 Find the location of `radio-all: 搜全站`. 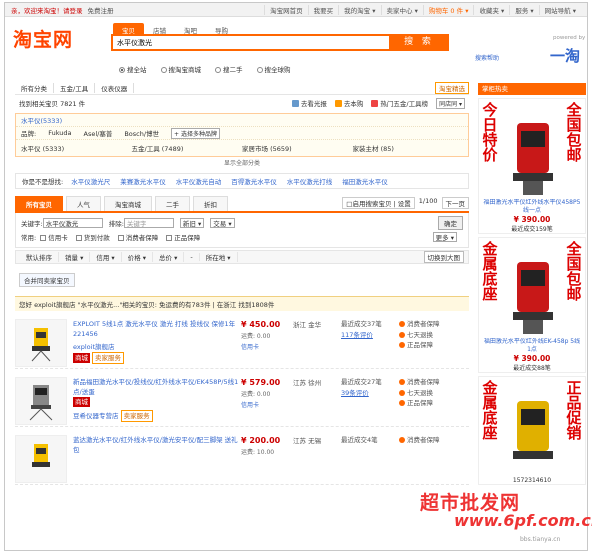

radio-all: 搜全站 is located at coordinates (133, 69).